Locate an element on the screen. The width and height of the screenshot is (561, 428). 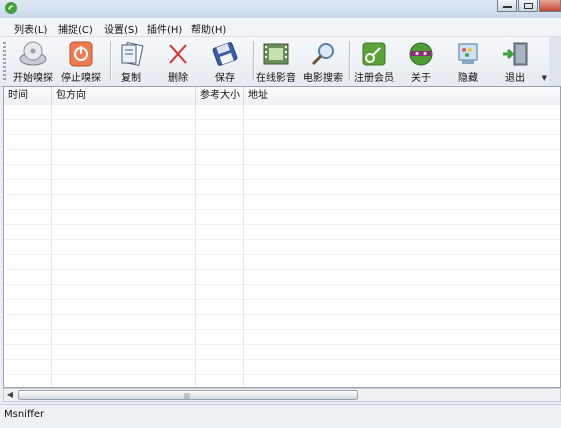
key-icon is located at coordinates (374, 54).